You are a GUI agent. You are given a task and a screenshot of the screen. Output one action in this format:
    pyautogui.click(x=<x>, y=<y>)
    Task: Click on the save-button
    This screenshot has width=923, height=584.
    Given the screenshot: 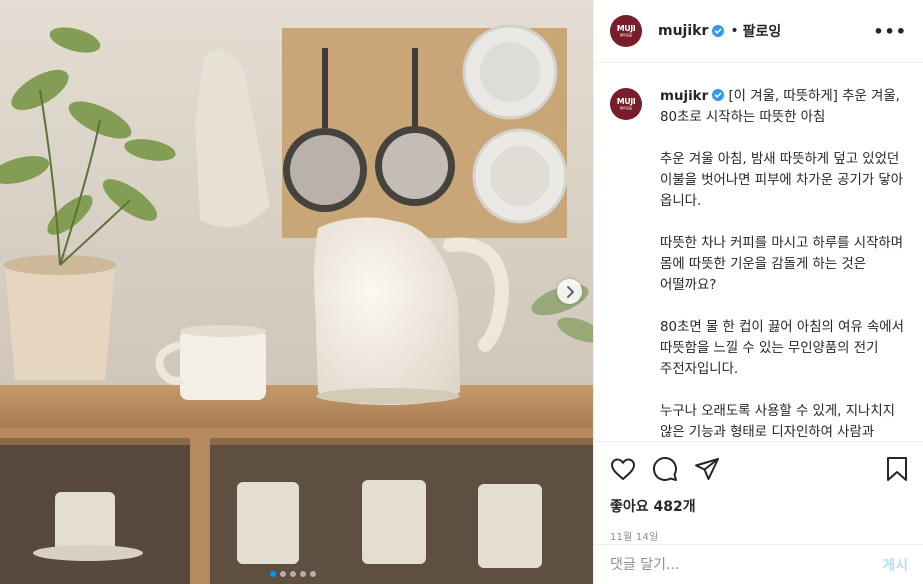 What is the action you would take?
    pyautogui.click(x=897, y=469)
    